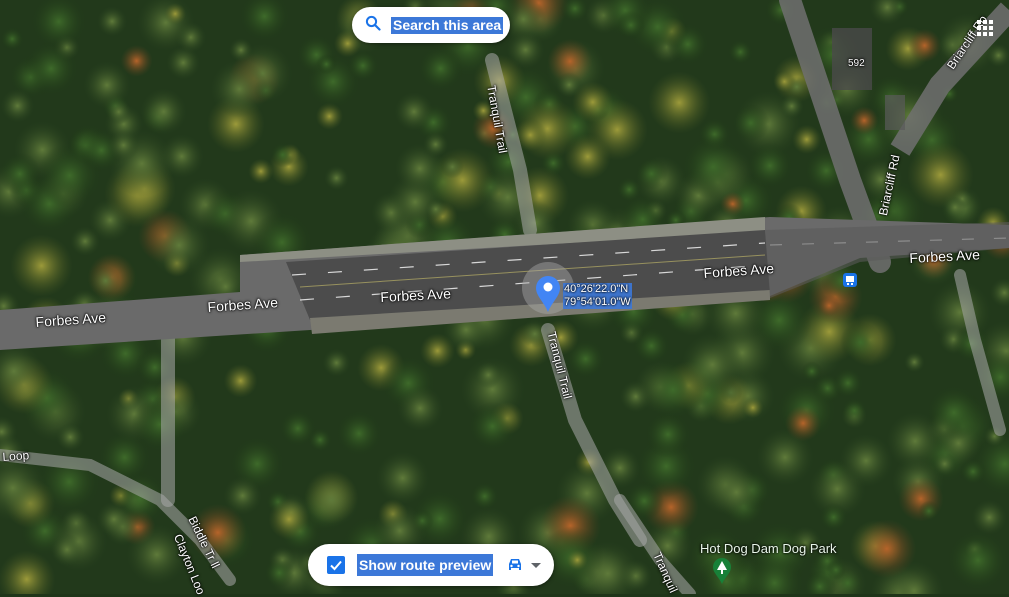 This screenshot has height=597, width=1009. What do you see at coordinates (985, 28) in the screenshot?
I see `apps-grid-icon` at bounding box center [985, 28].